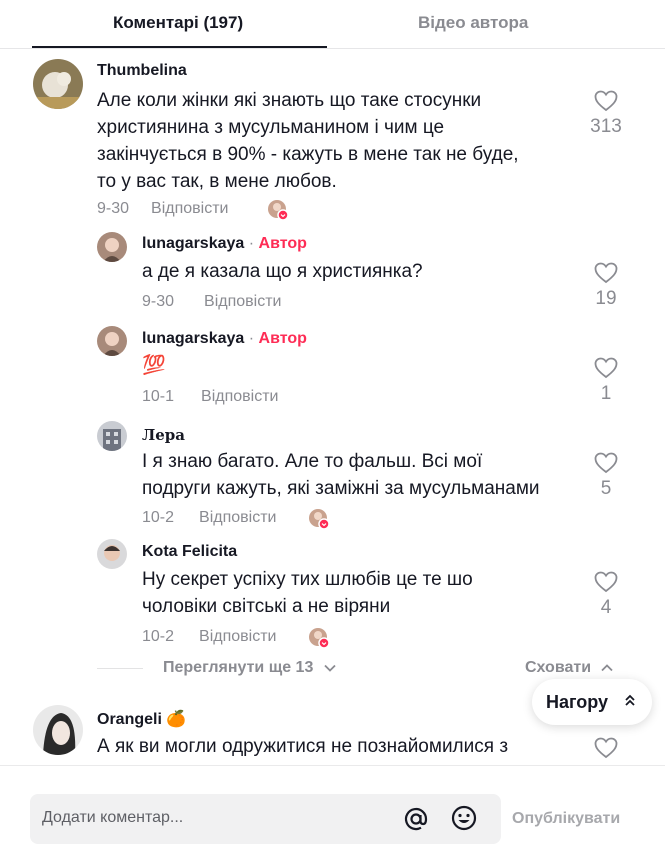  I want to click on tab-bar: Коментарі (197) Відео автора, so click(332, 24).